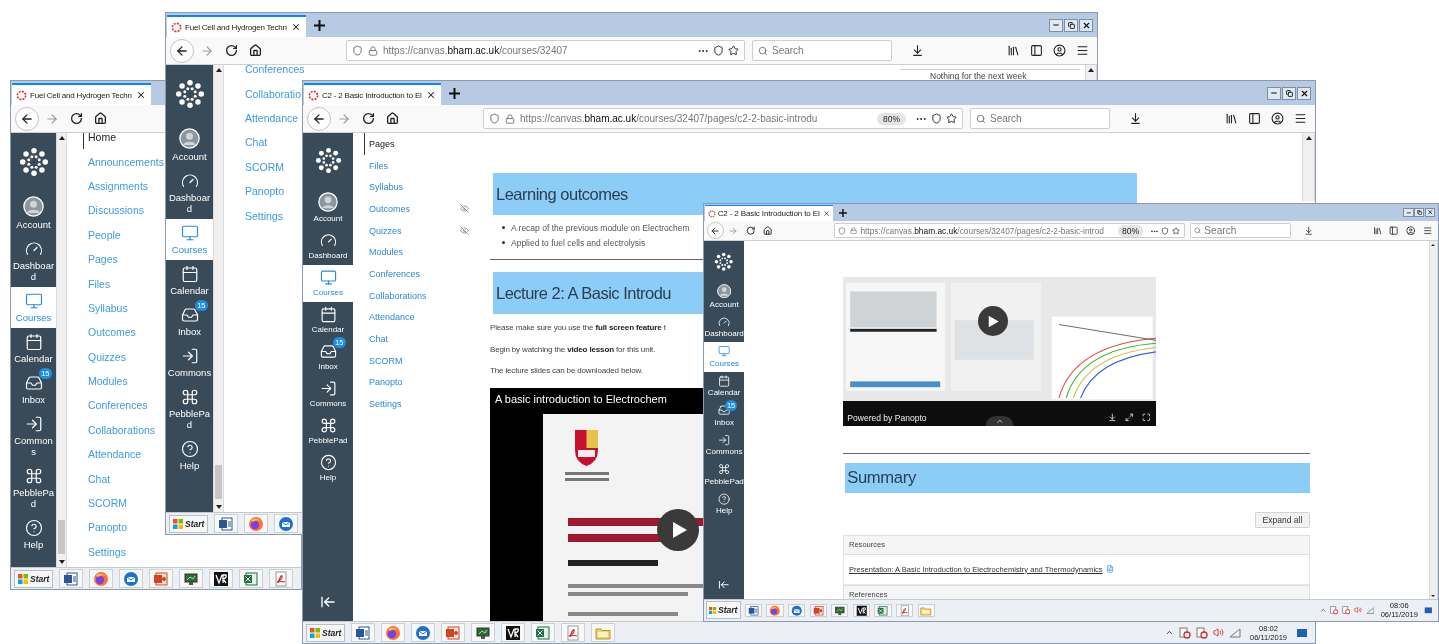 This screenshot has width=1439, height=644. I want to click on menu-link: Chat, so click(376, 339).